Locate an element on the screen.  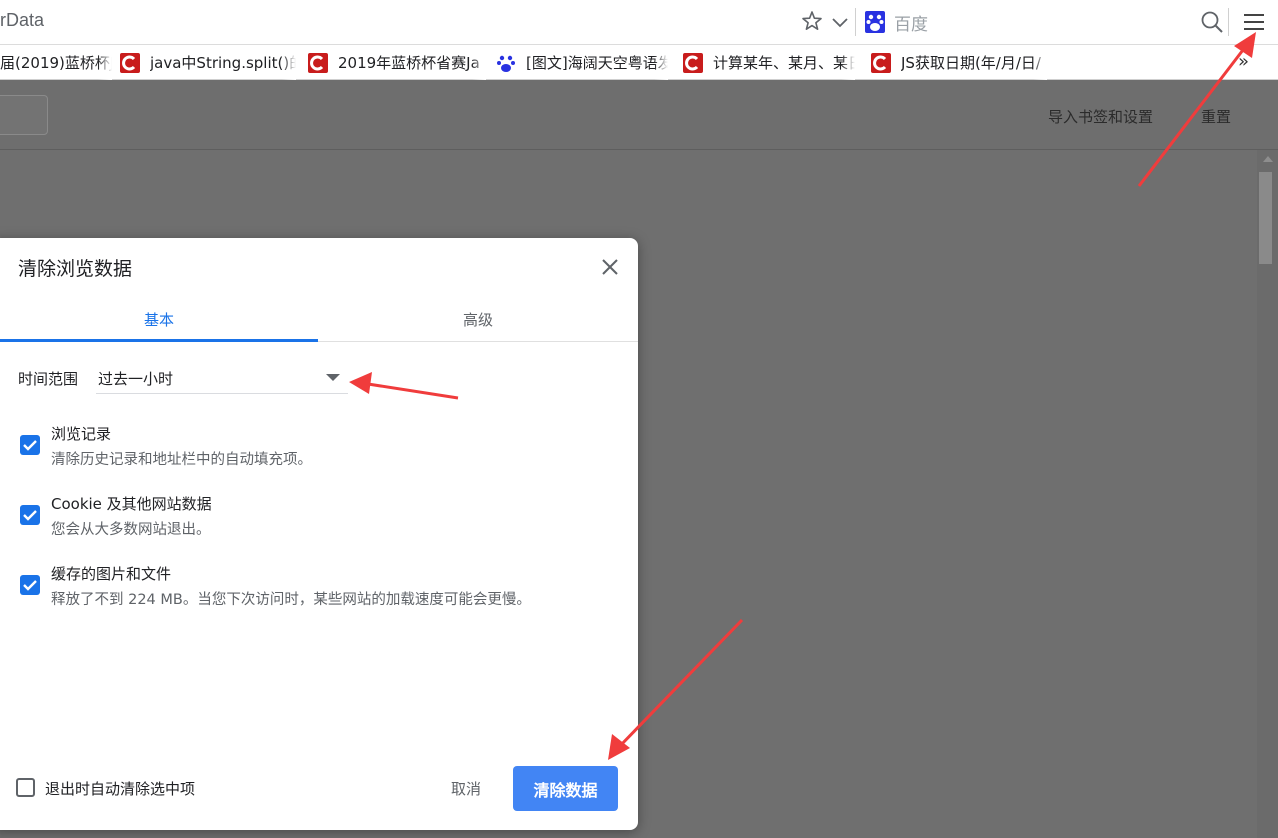
chevron-down-icon is located at coordinates (840, 22).